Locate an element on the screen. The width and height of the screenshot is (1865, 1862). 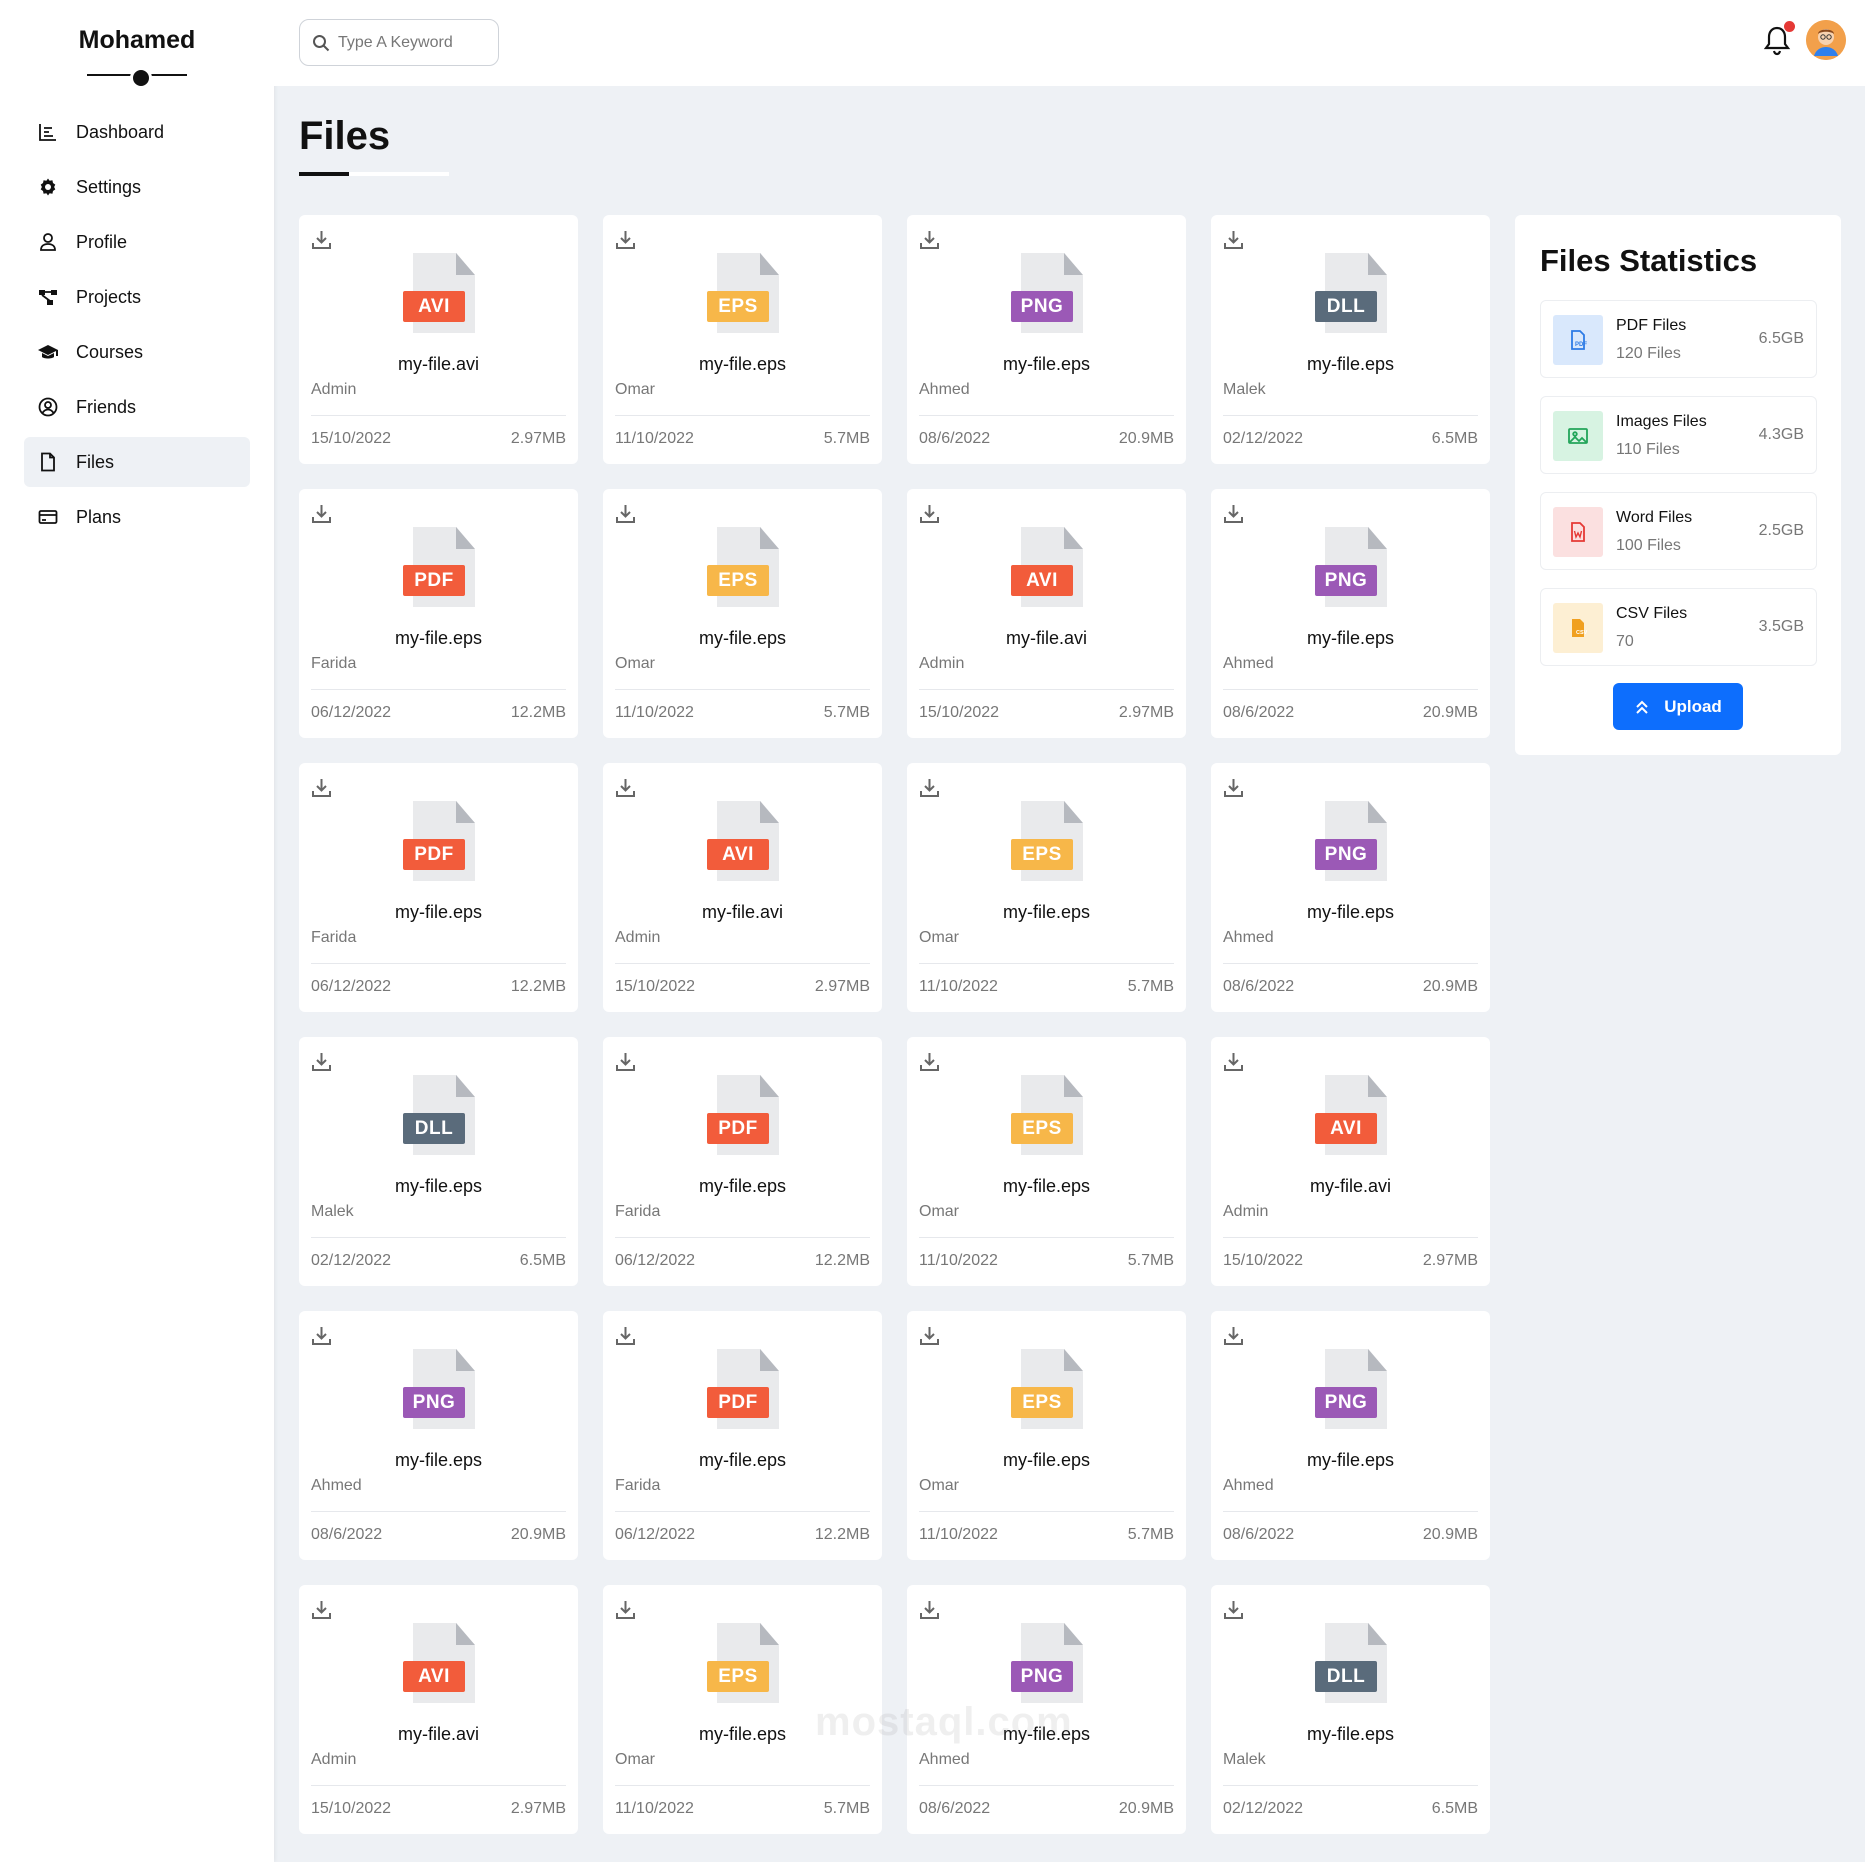
stat-csv-files: CSV CSV Files 70 3.5GB is located at coordinates (1678, 627).